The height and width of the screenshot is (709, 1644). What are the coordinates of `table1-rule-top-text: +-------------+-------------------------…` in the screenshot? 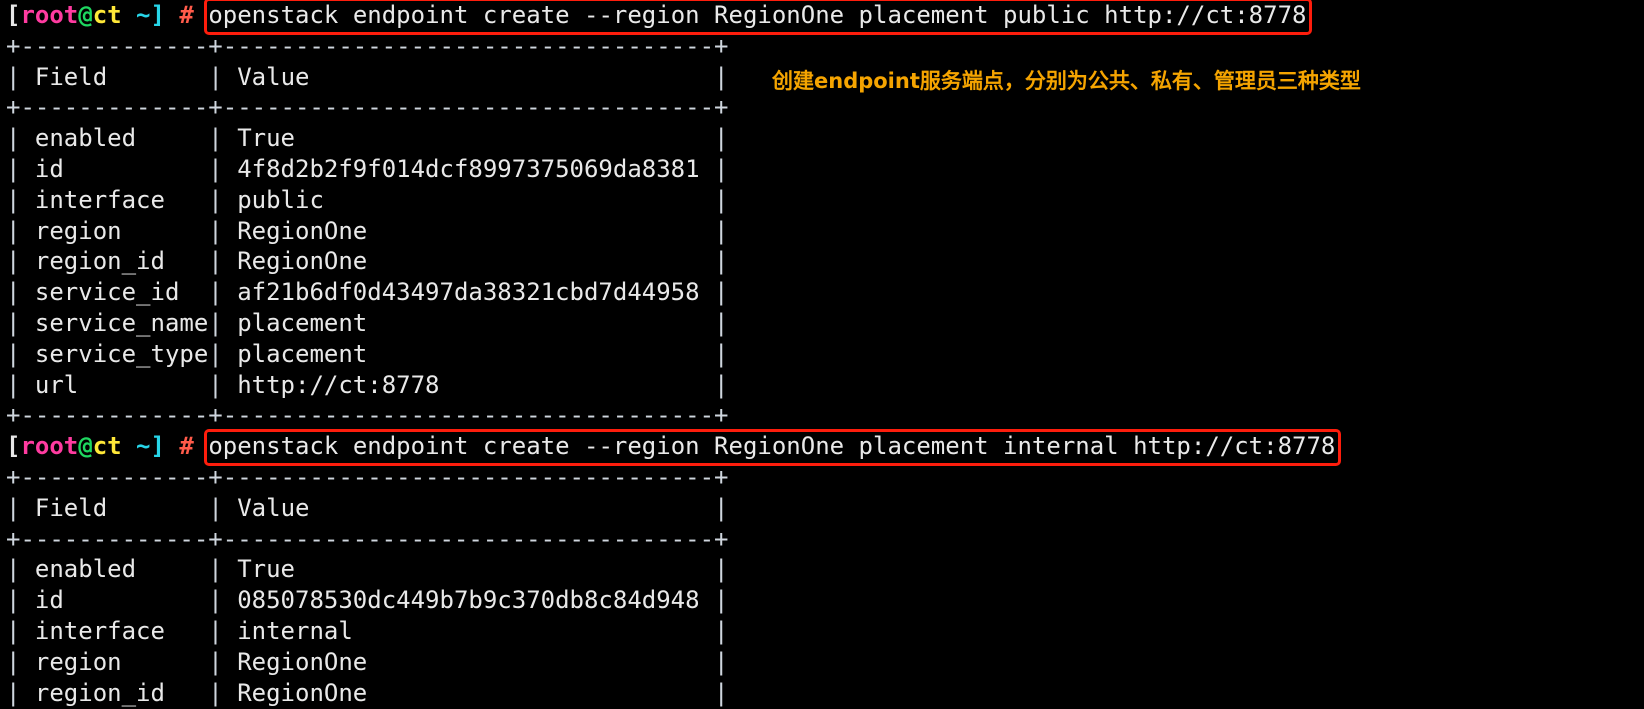 It's located at (367, 45).